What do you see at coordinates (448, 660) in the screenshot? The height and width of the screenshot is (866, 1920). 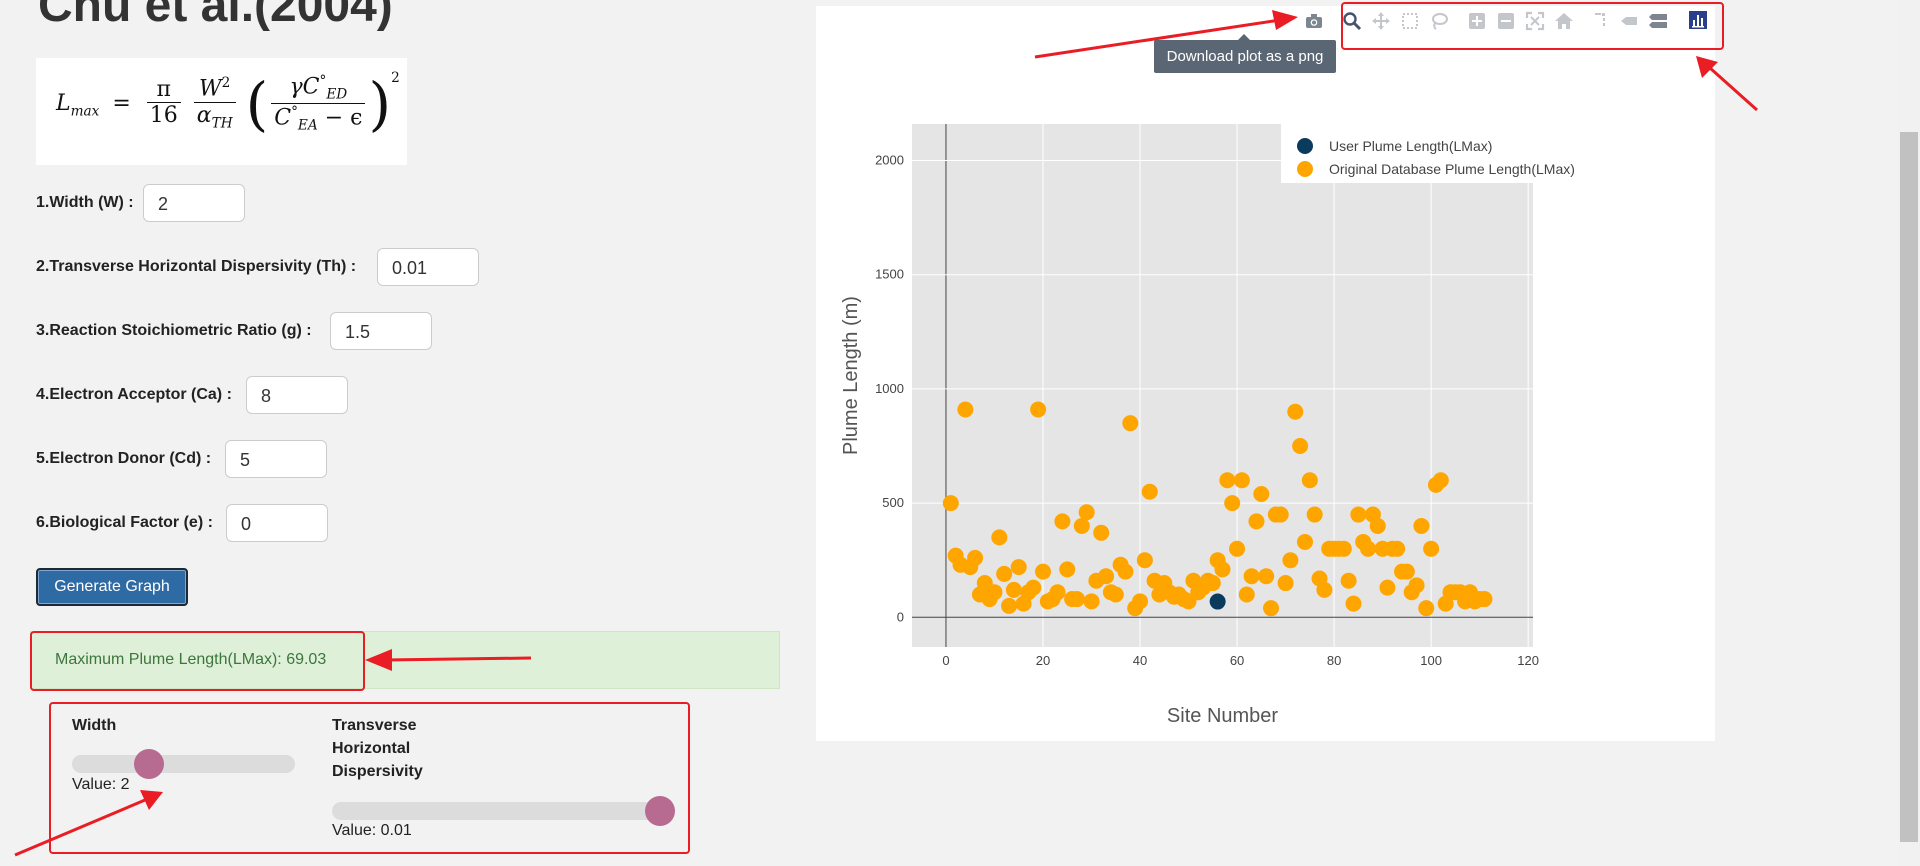 I see `arrow-to-result` at bounding box center [448, 660].